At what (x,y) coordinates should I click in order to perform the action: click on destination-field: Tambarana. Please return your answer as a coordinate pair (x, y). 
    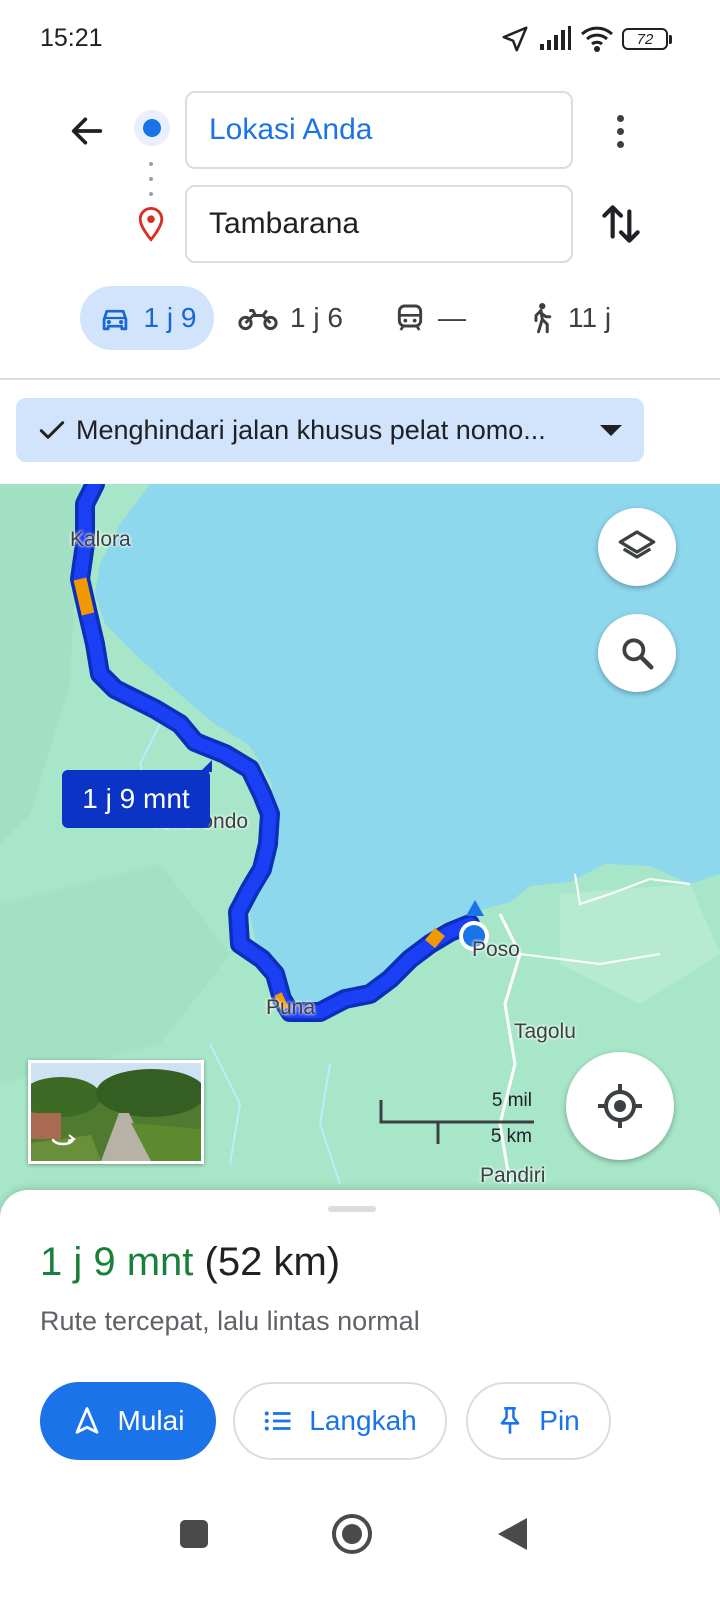
    Looking at the image, I should click on (379, 224).